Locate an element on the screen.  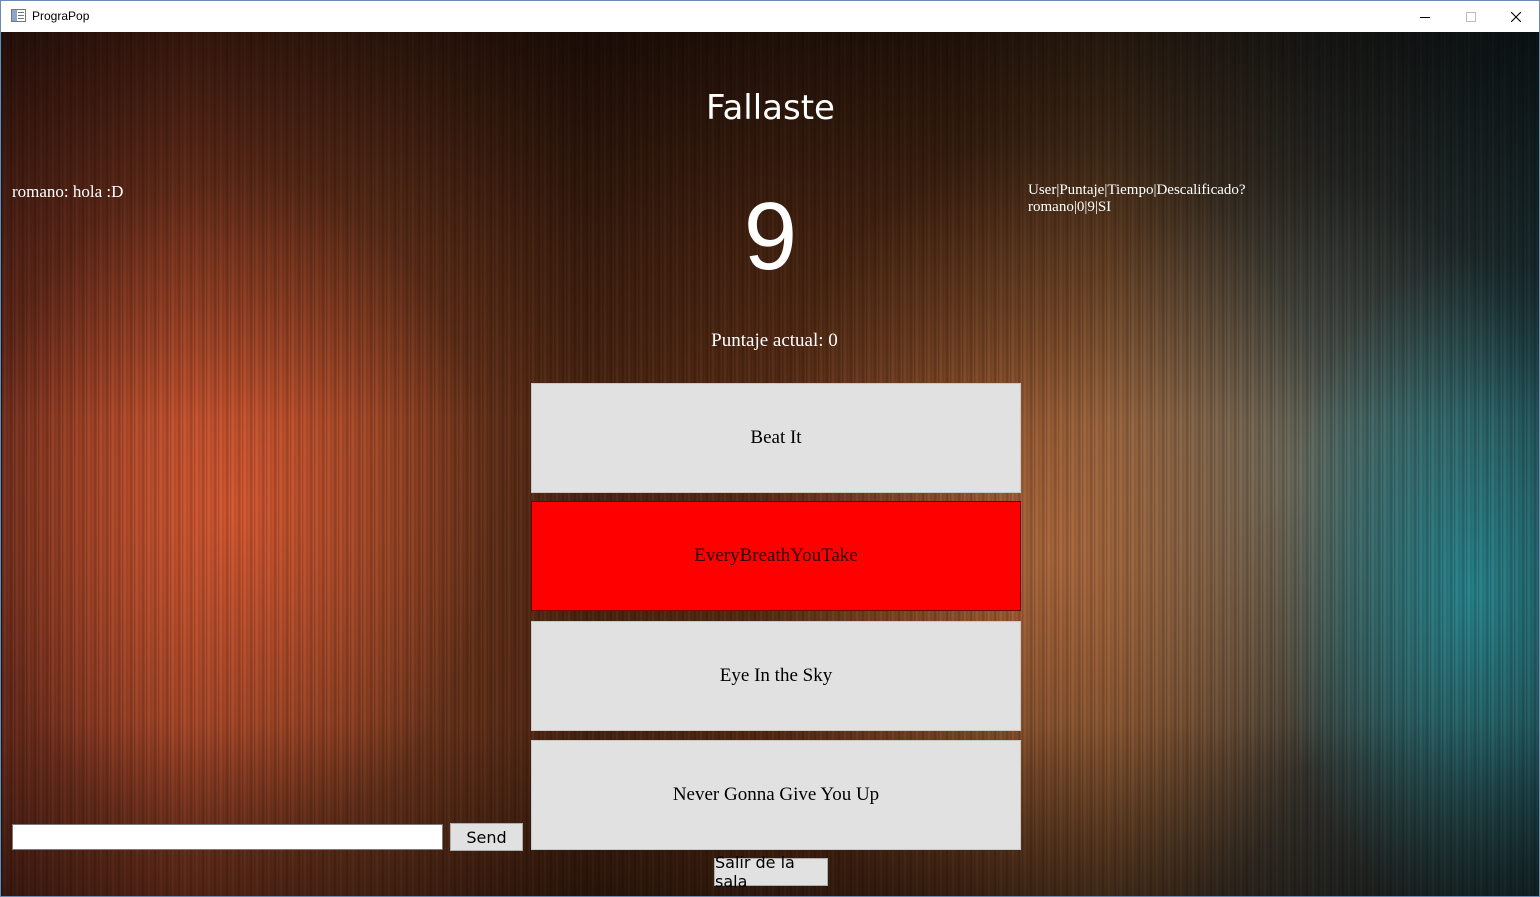
answer-button-beat-it: Beat It is located at coordinates (776, 438).